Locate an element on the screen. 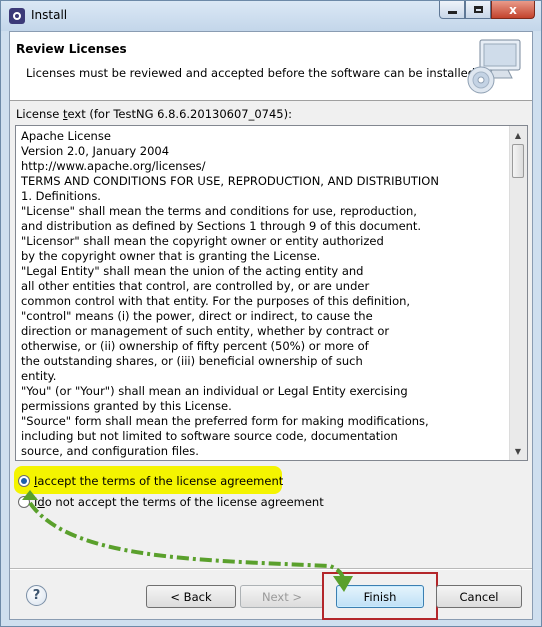 The width and height of the screenshot is (542, 627). license-line: permissions granted by this License. is located at coordinates (126, 406).